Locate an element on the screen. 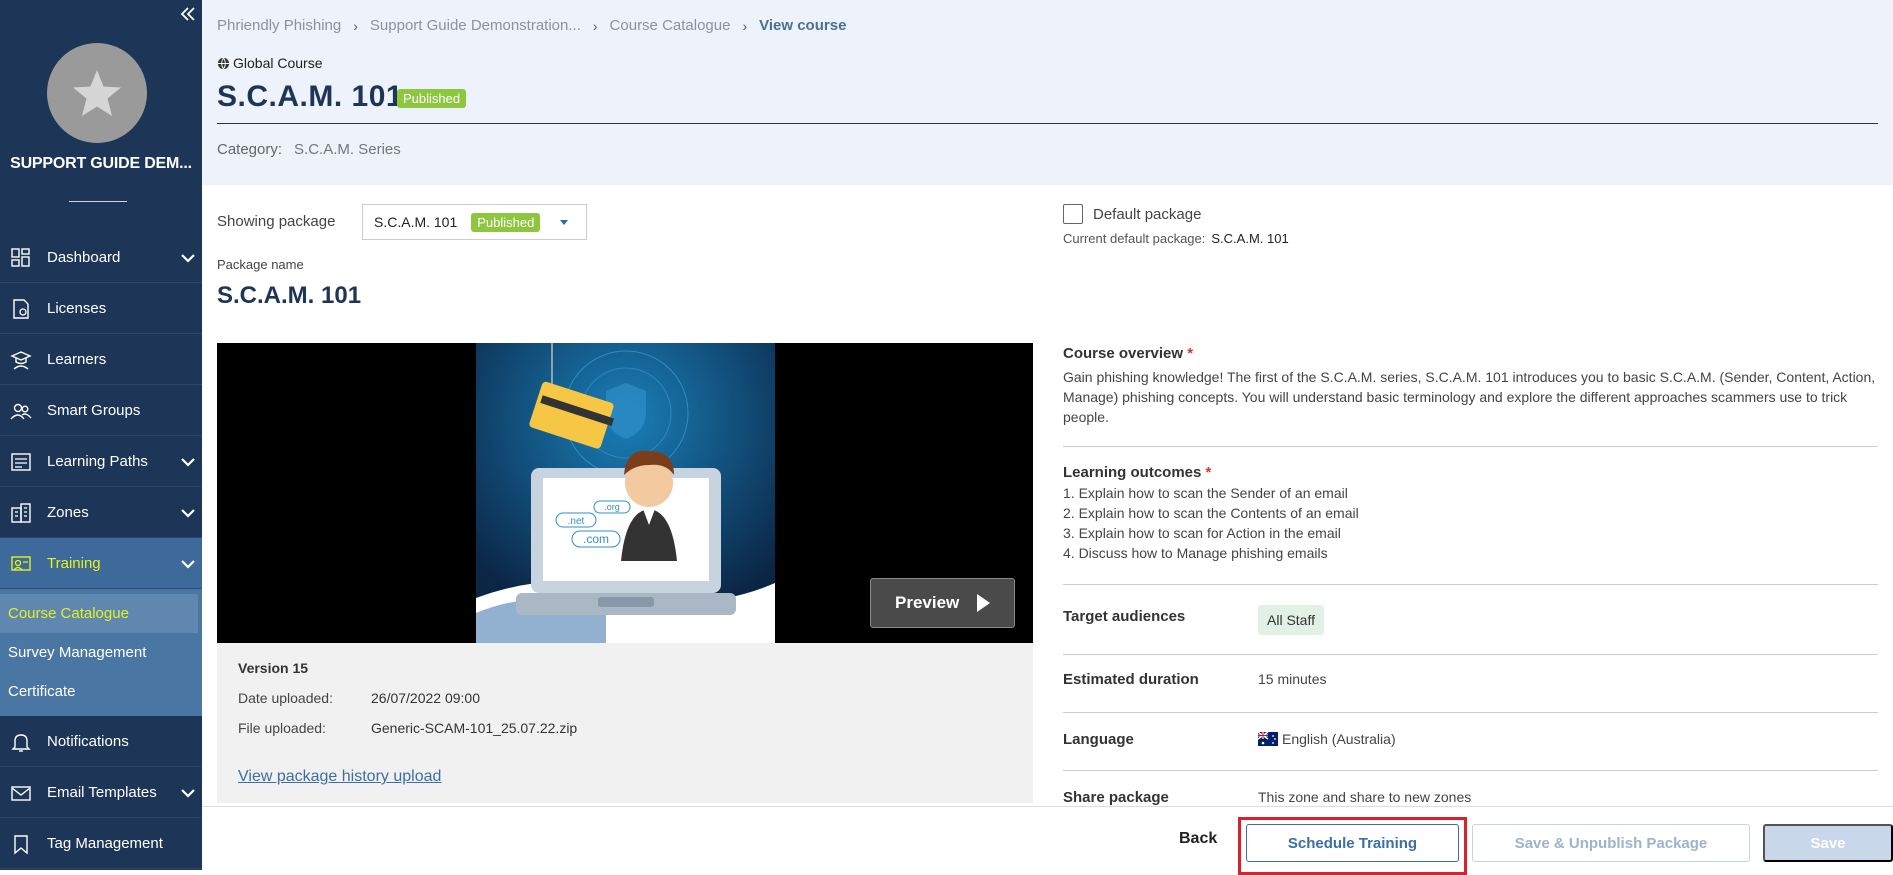 This screenshot has width=1893, height=875. header-divider is located at coordinates (1047, 123).